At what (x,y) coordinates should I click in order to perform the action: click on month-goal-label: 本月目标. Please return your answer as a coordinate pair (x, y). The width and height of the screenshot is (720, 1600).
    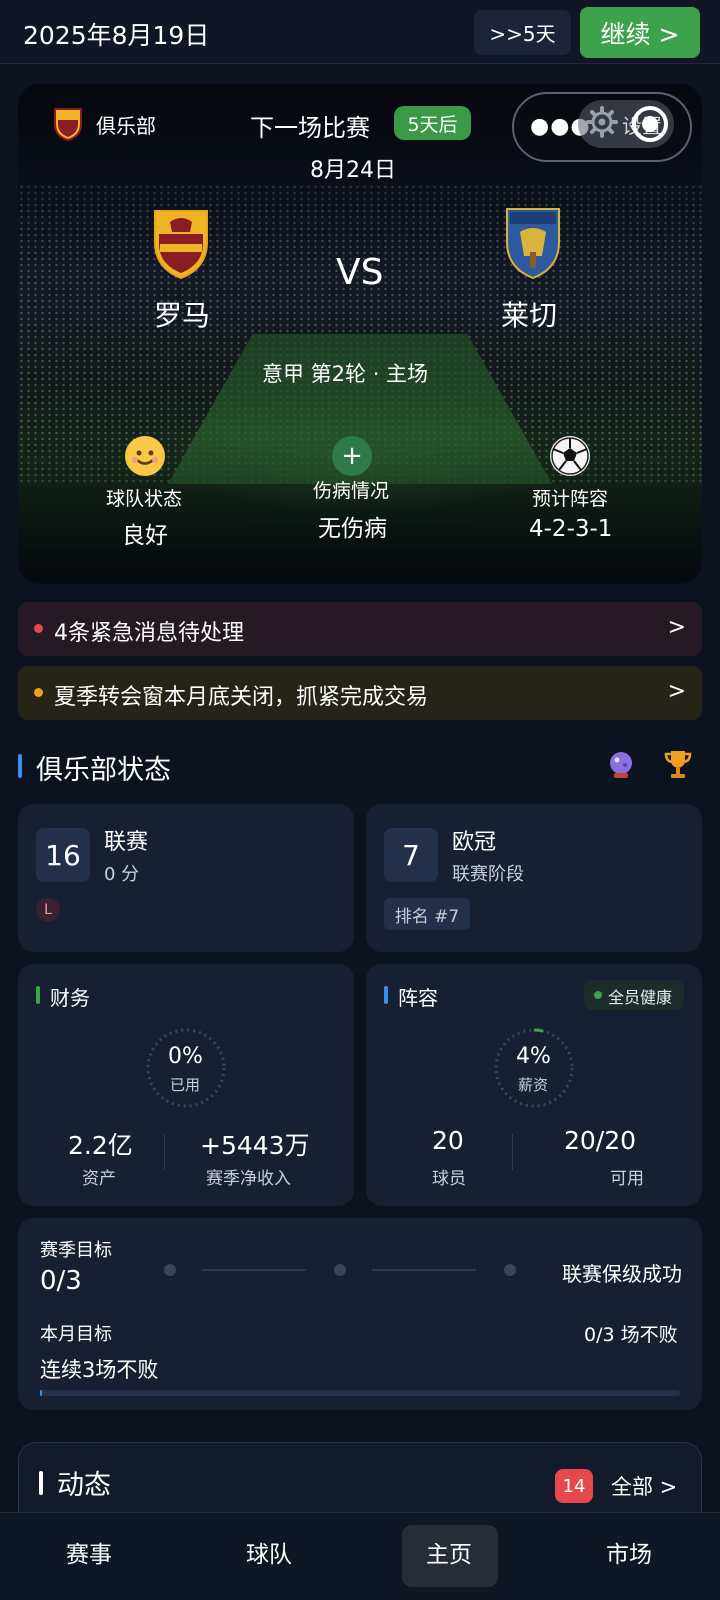
    Looking at the image, I should click on (76, 1334).